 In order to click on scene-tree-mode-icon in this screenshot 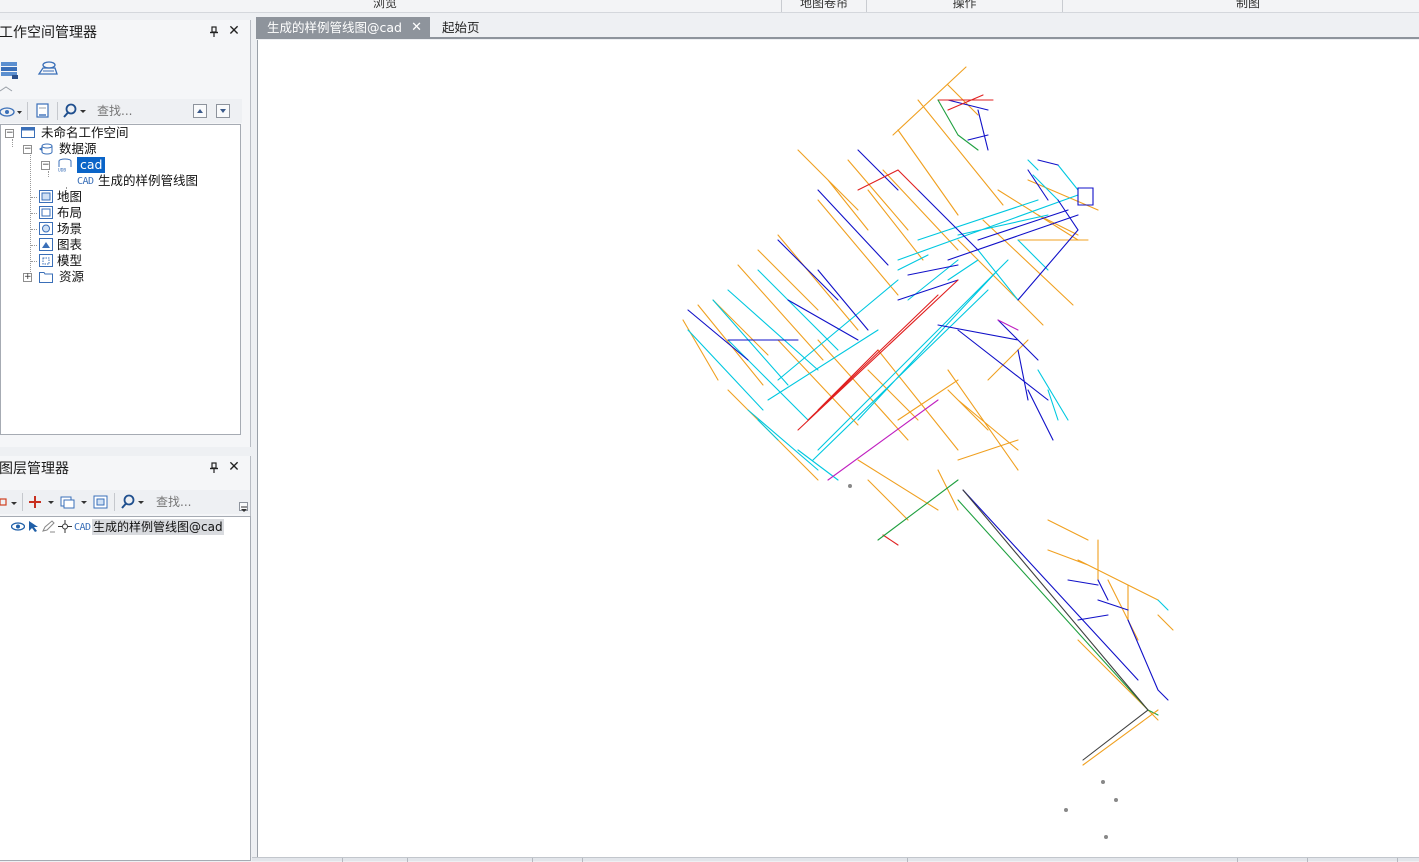, I will do `click(48, 70)`.